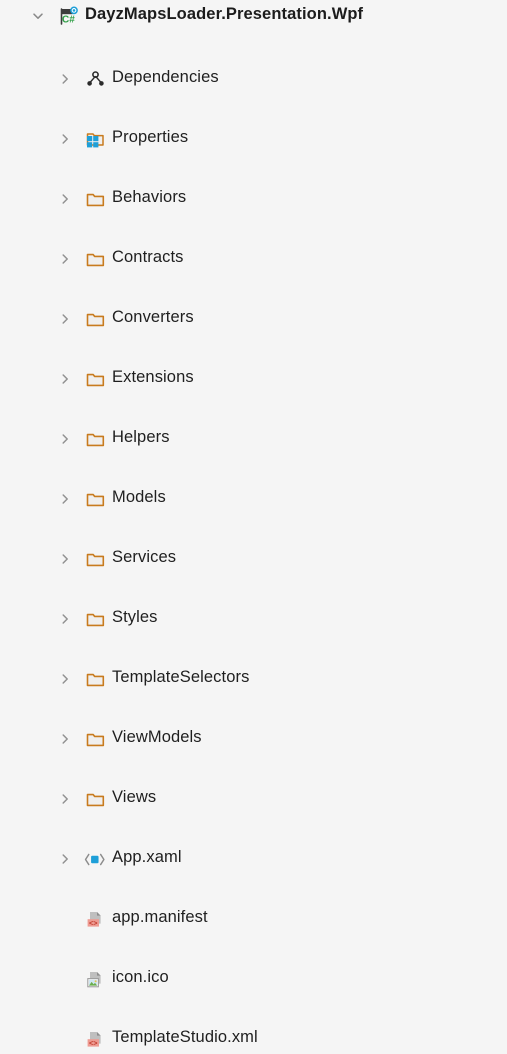 Image resolution: width=507 pixels, height=1054 pixels. I want to click on tree-item-label: icon.ico, so click(140, 977).